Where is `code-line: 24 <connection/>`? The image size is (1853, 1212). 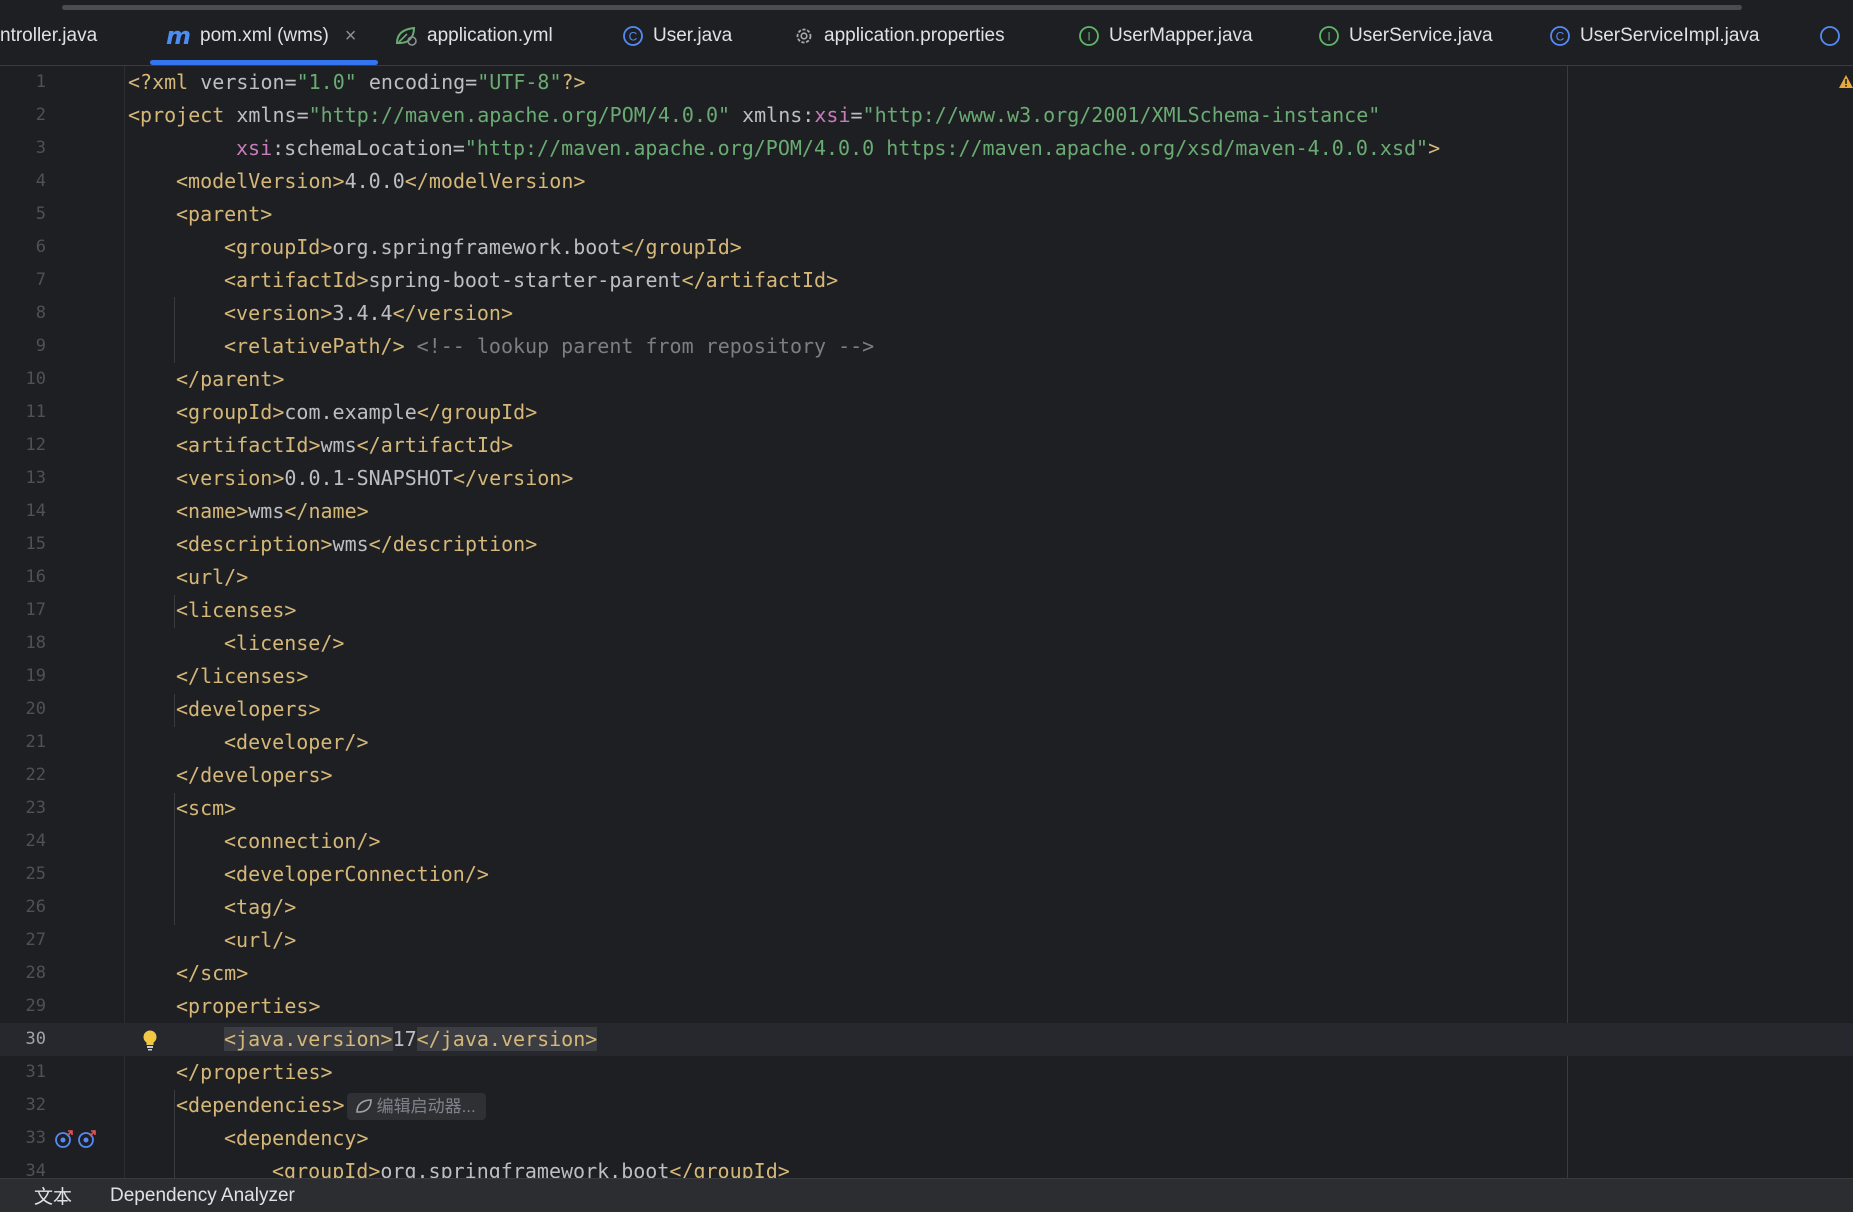 code-line: 24 <connection/> is located at coordinates (926, 841).